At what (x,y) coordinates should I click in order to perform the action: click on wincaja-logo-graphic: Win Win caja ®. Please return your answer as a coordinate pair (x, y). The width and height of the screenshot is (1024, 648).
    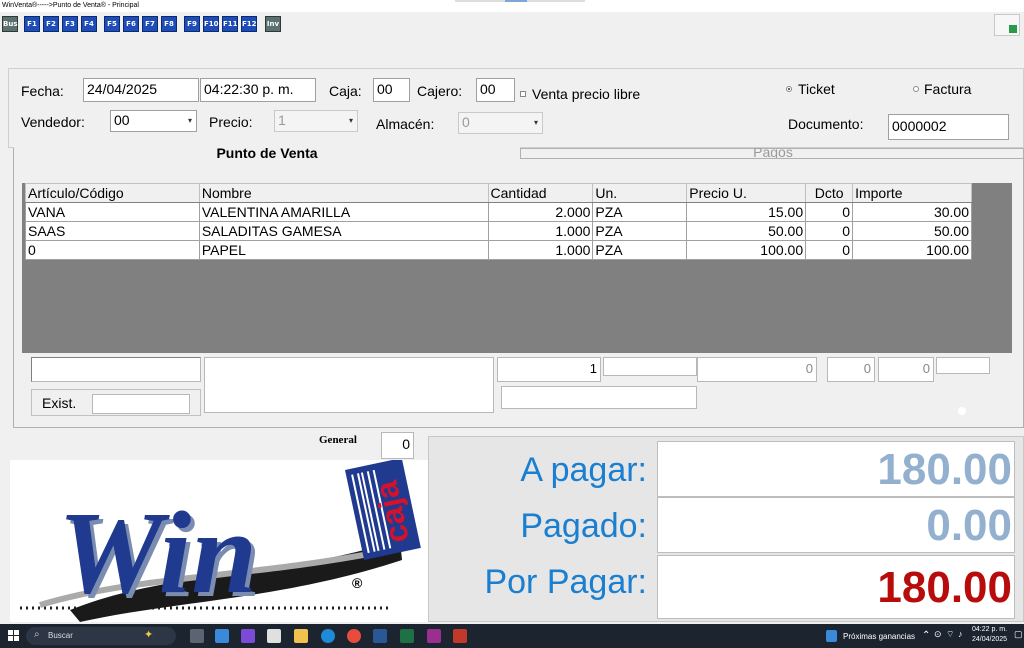
    Looking at the image, I should click on (220, 539).